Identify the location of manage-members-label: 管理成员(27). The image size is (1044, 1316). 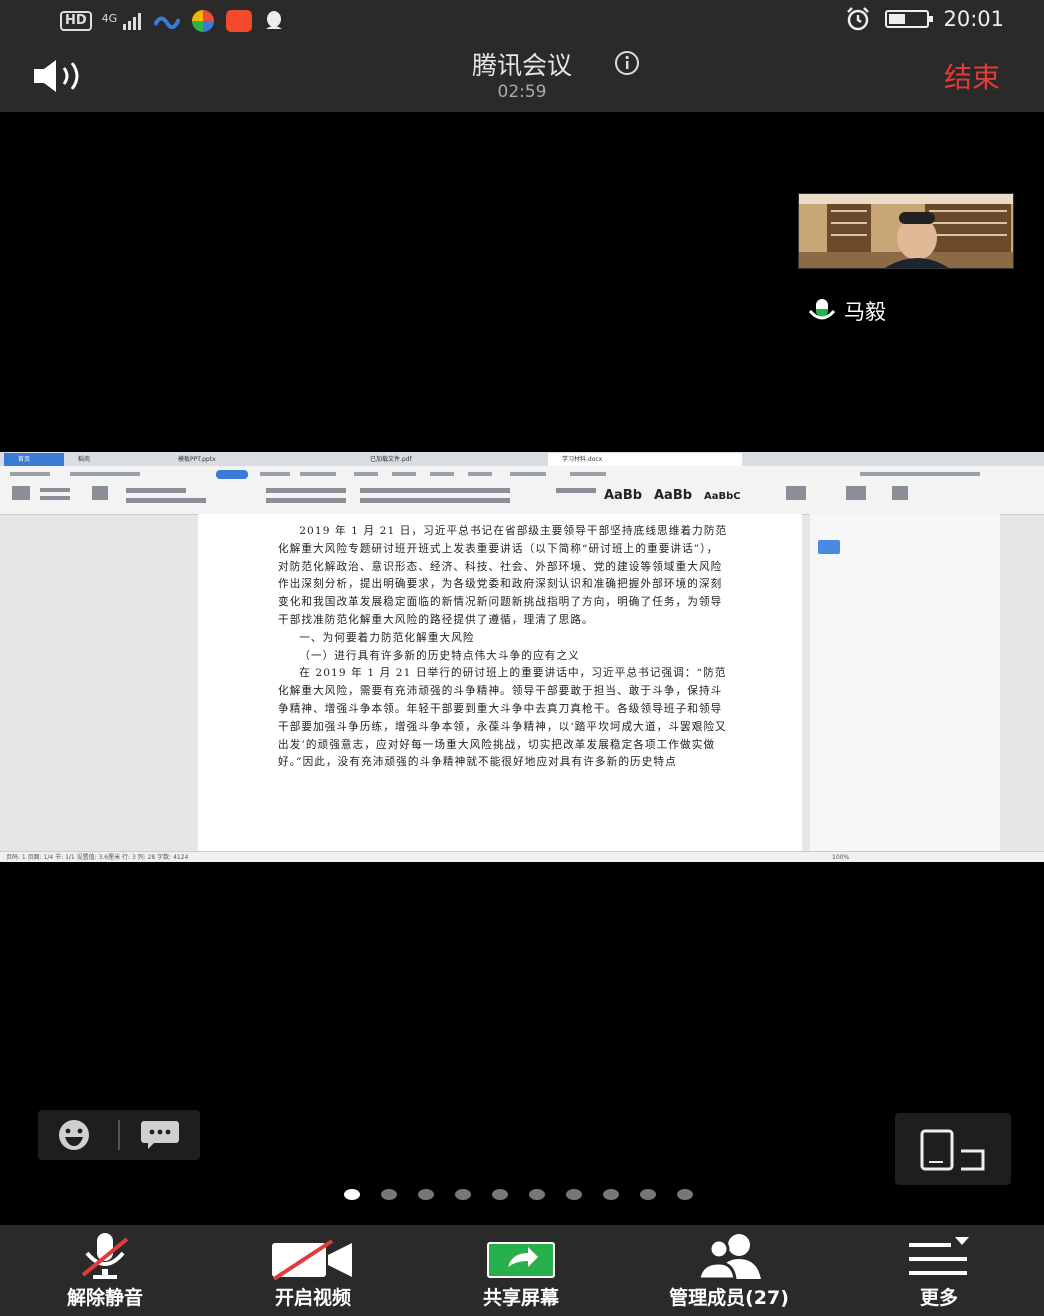
(729, 1298).